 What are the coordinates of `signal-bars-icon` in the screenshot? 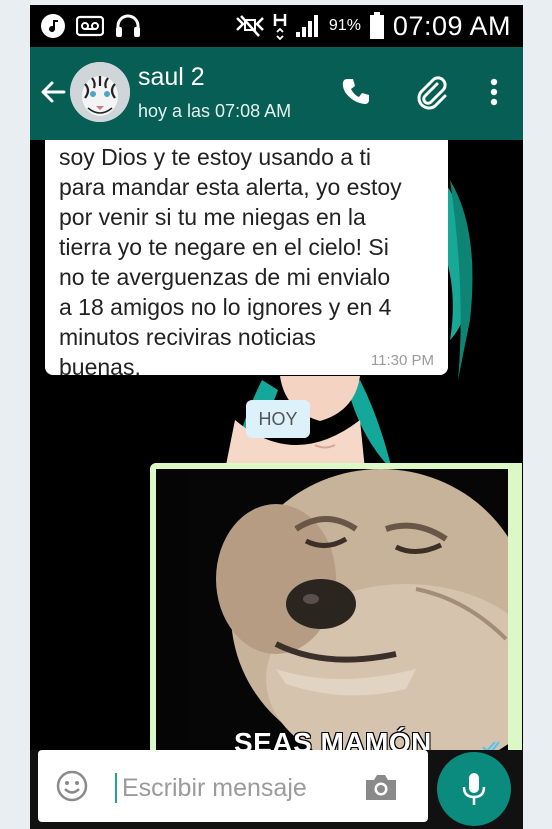 It's located at (306, 26).